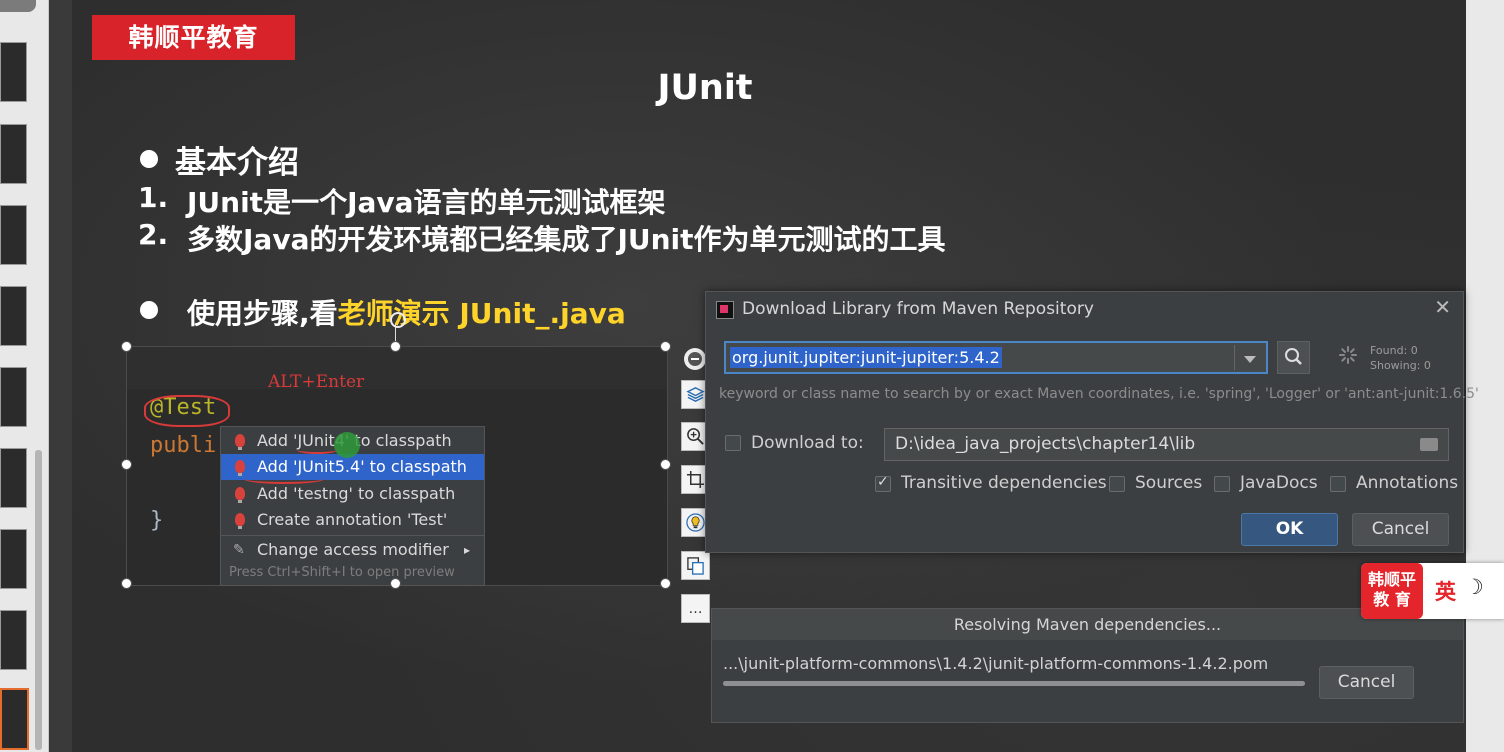 The width and height of the screenshot is (1504, 752). What do you see at coordinates (153, 197) in the screenshot?
I see `point-number: 1.` at bounding box center [153, 197].